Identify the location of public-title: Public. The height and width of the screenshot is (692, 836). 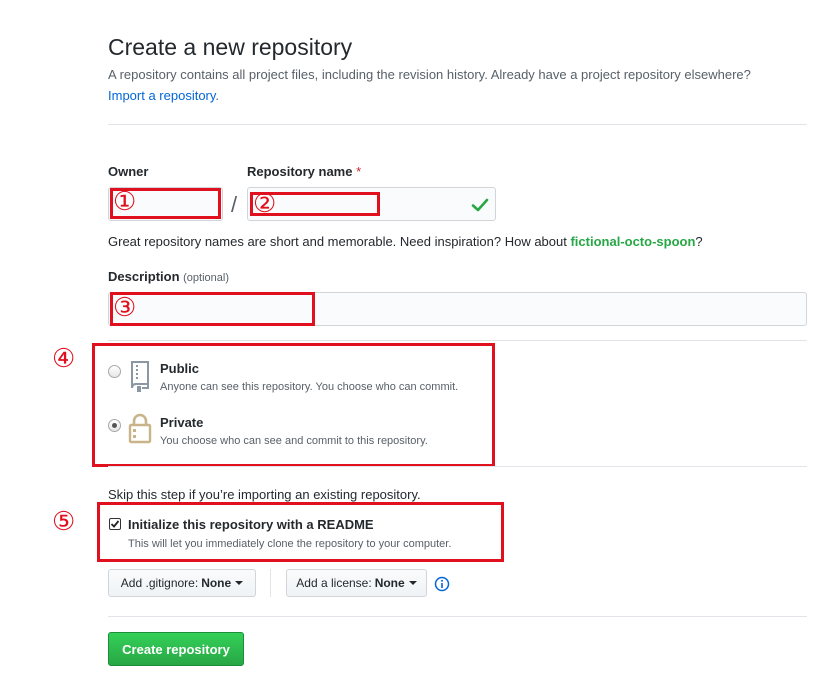
(180, 368).